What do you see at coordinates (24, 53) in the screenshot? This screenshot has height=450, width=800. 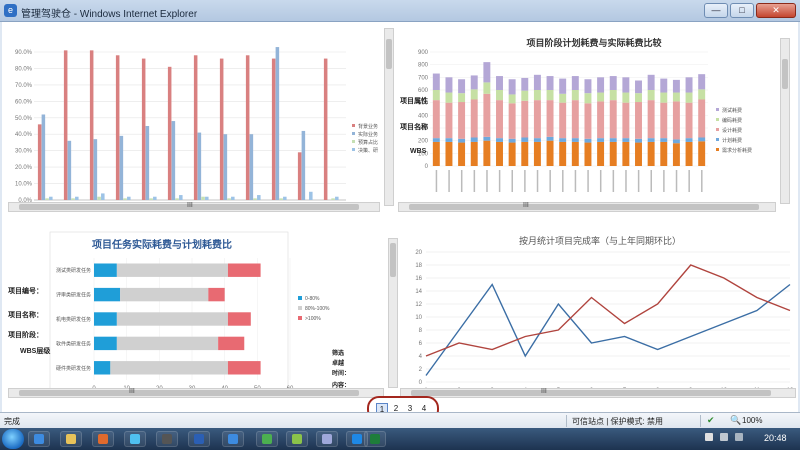 I see `y-tick-label: 90.0%` at bounding box center [24, 53].